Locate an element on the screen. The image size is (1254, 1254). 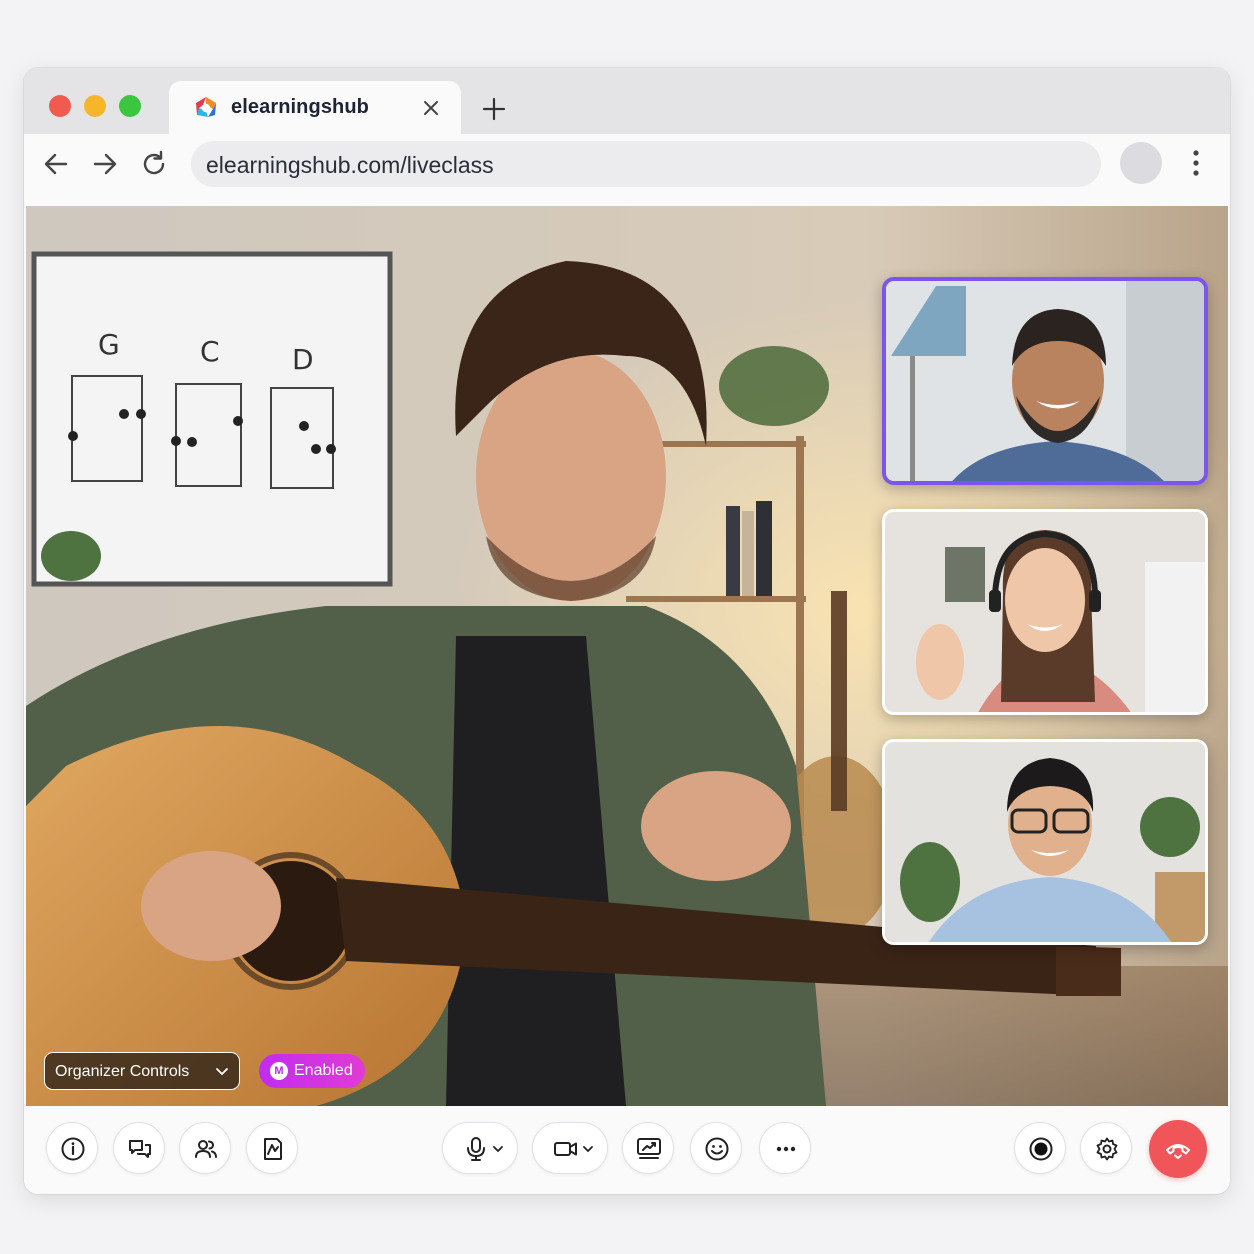
more-options-button is located at coordinates (785, 1148).